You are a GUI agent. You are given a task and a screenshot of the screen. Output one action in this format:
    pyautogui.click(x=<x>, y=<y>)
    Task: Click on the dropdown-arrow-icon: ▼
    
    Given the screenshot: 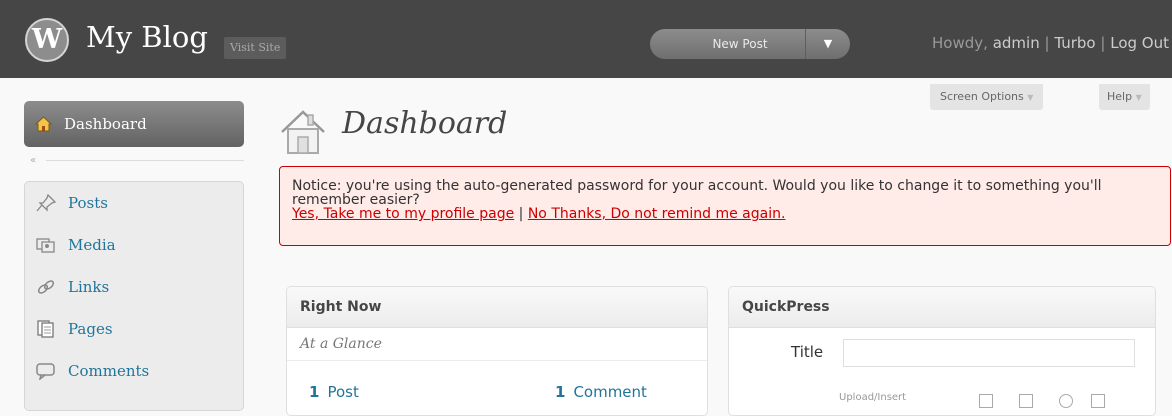 What is the action you would take?
    pyautogui.click(x=827, y=44)
    